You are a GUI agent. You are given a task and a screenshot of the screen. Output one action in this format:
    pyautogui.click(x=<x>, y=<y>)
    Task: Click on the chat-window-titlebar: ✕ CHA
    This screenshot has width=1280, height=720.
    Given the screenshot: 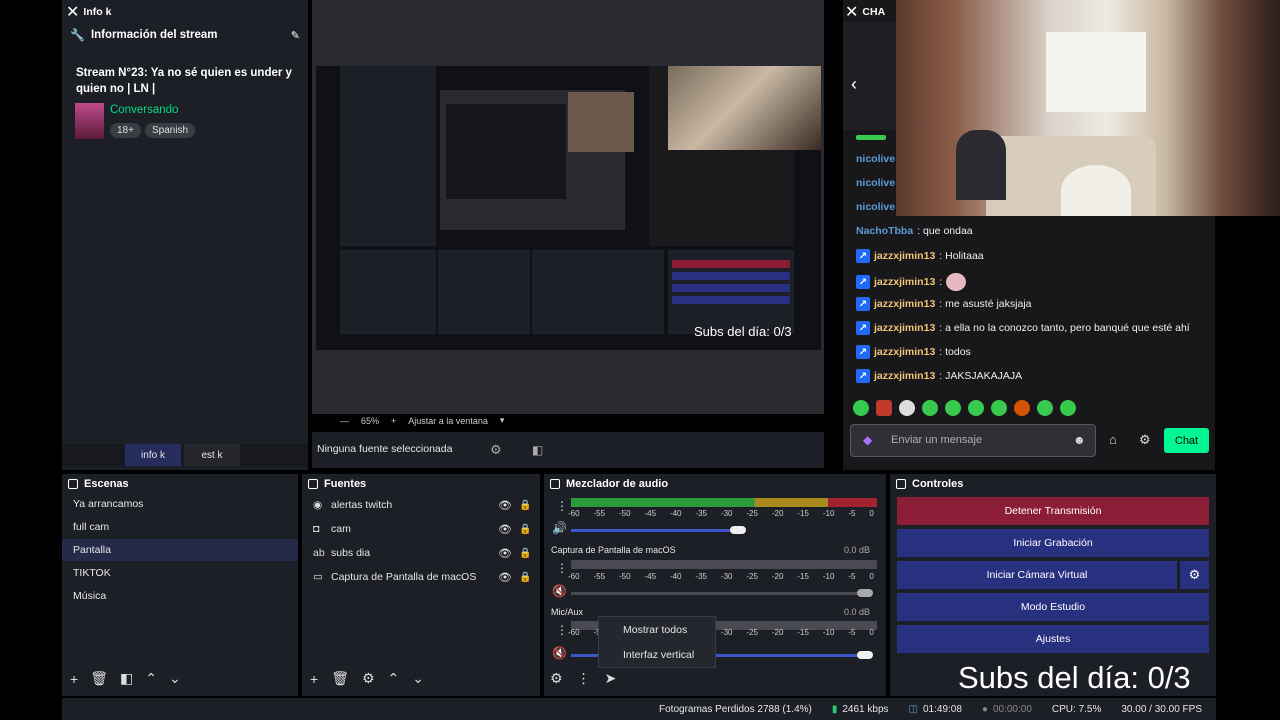 What is the action you would take?
    pyautogui.click(x=865, y=12)
    